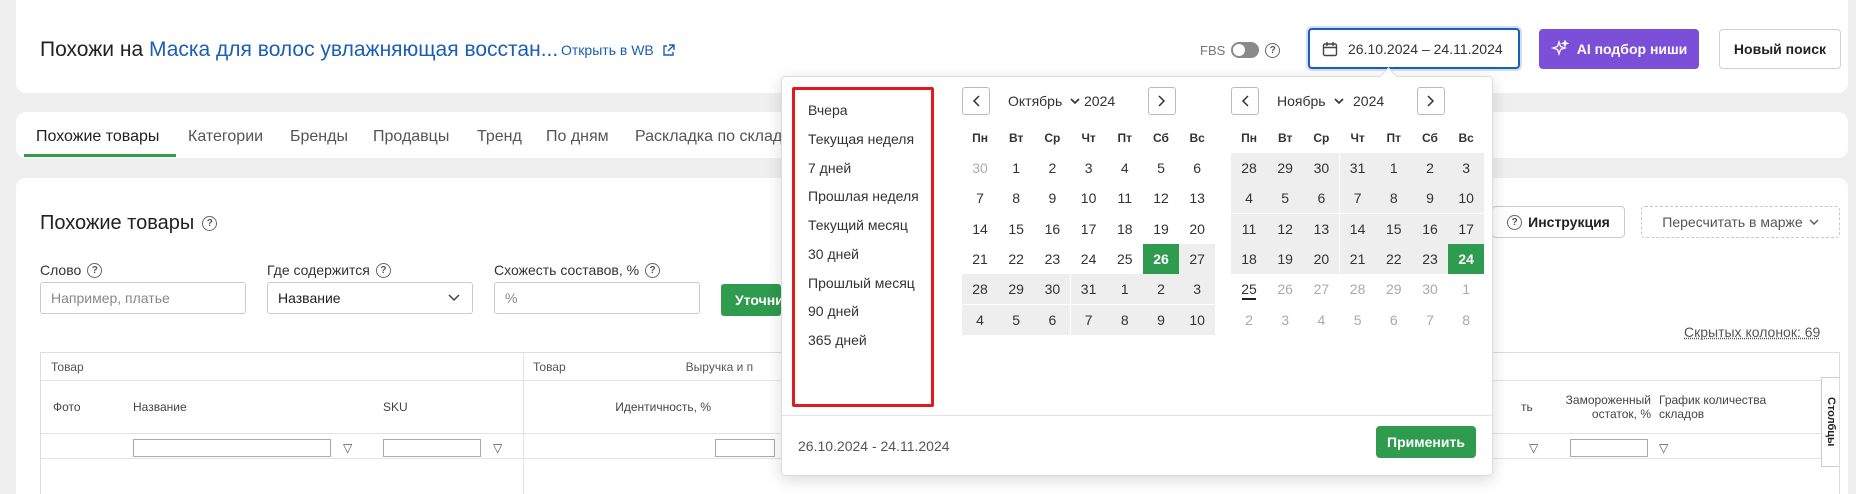 The height and width of the screenshot is (494, 1856). Describe the element at coordinates (411, 137) in the screenshot. I see `tab-sellers: Продавцы` at that location.